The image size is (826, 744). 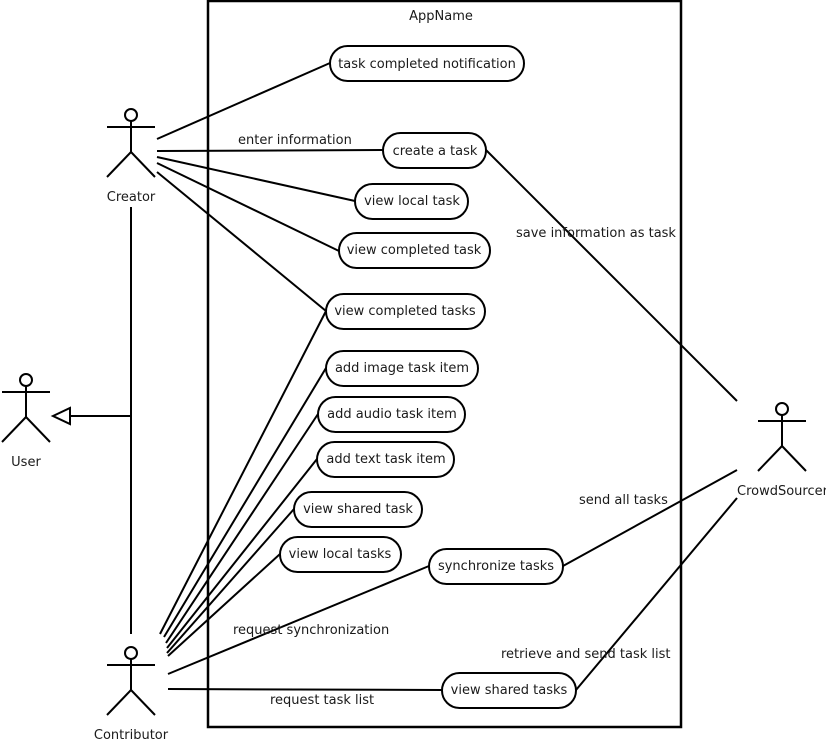 What do you see at coordinates (131, 197) in the screenshot?
I see `actor-label: Creator` at bounding box center [131, 197].